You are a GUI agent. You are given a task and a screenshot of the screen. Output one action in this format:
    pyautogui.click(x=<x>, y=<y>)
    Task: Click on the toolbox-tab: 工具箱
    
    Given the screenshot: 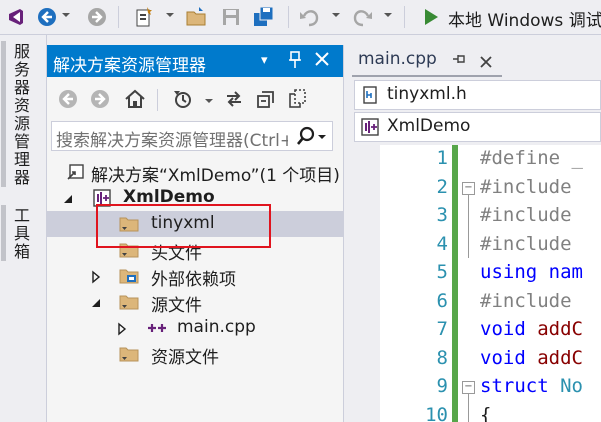 What is the action you would take?
    pyautogui.click(x=20, y=234)
    